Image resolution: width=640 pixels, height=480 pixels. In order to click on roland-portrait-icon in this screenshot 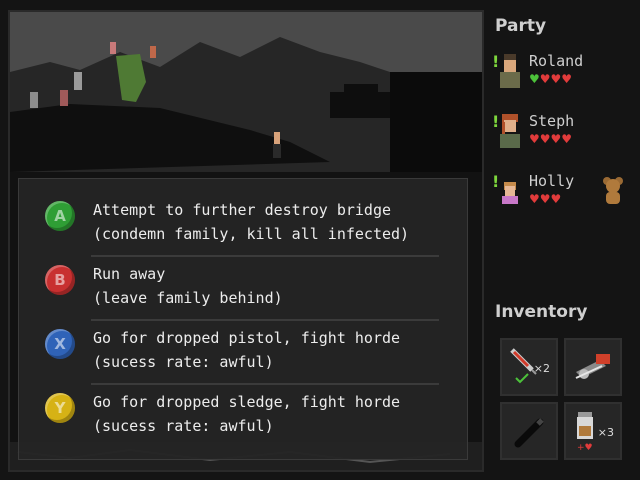, I will do `click(510, 71)`.